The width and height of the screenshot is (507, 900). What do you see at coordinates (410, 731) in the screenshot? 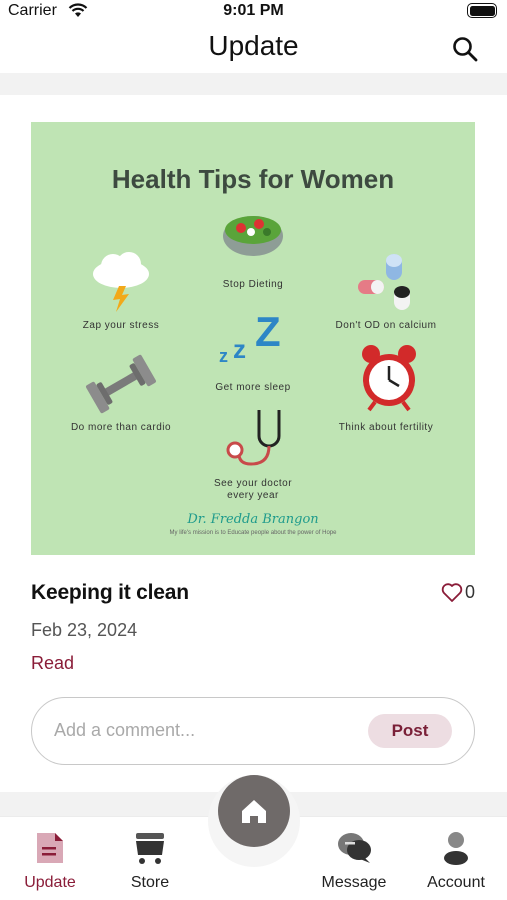
I see `post-comment-button: Post` at bounding box center [410, 731].